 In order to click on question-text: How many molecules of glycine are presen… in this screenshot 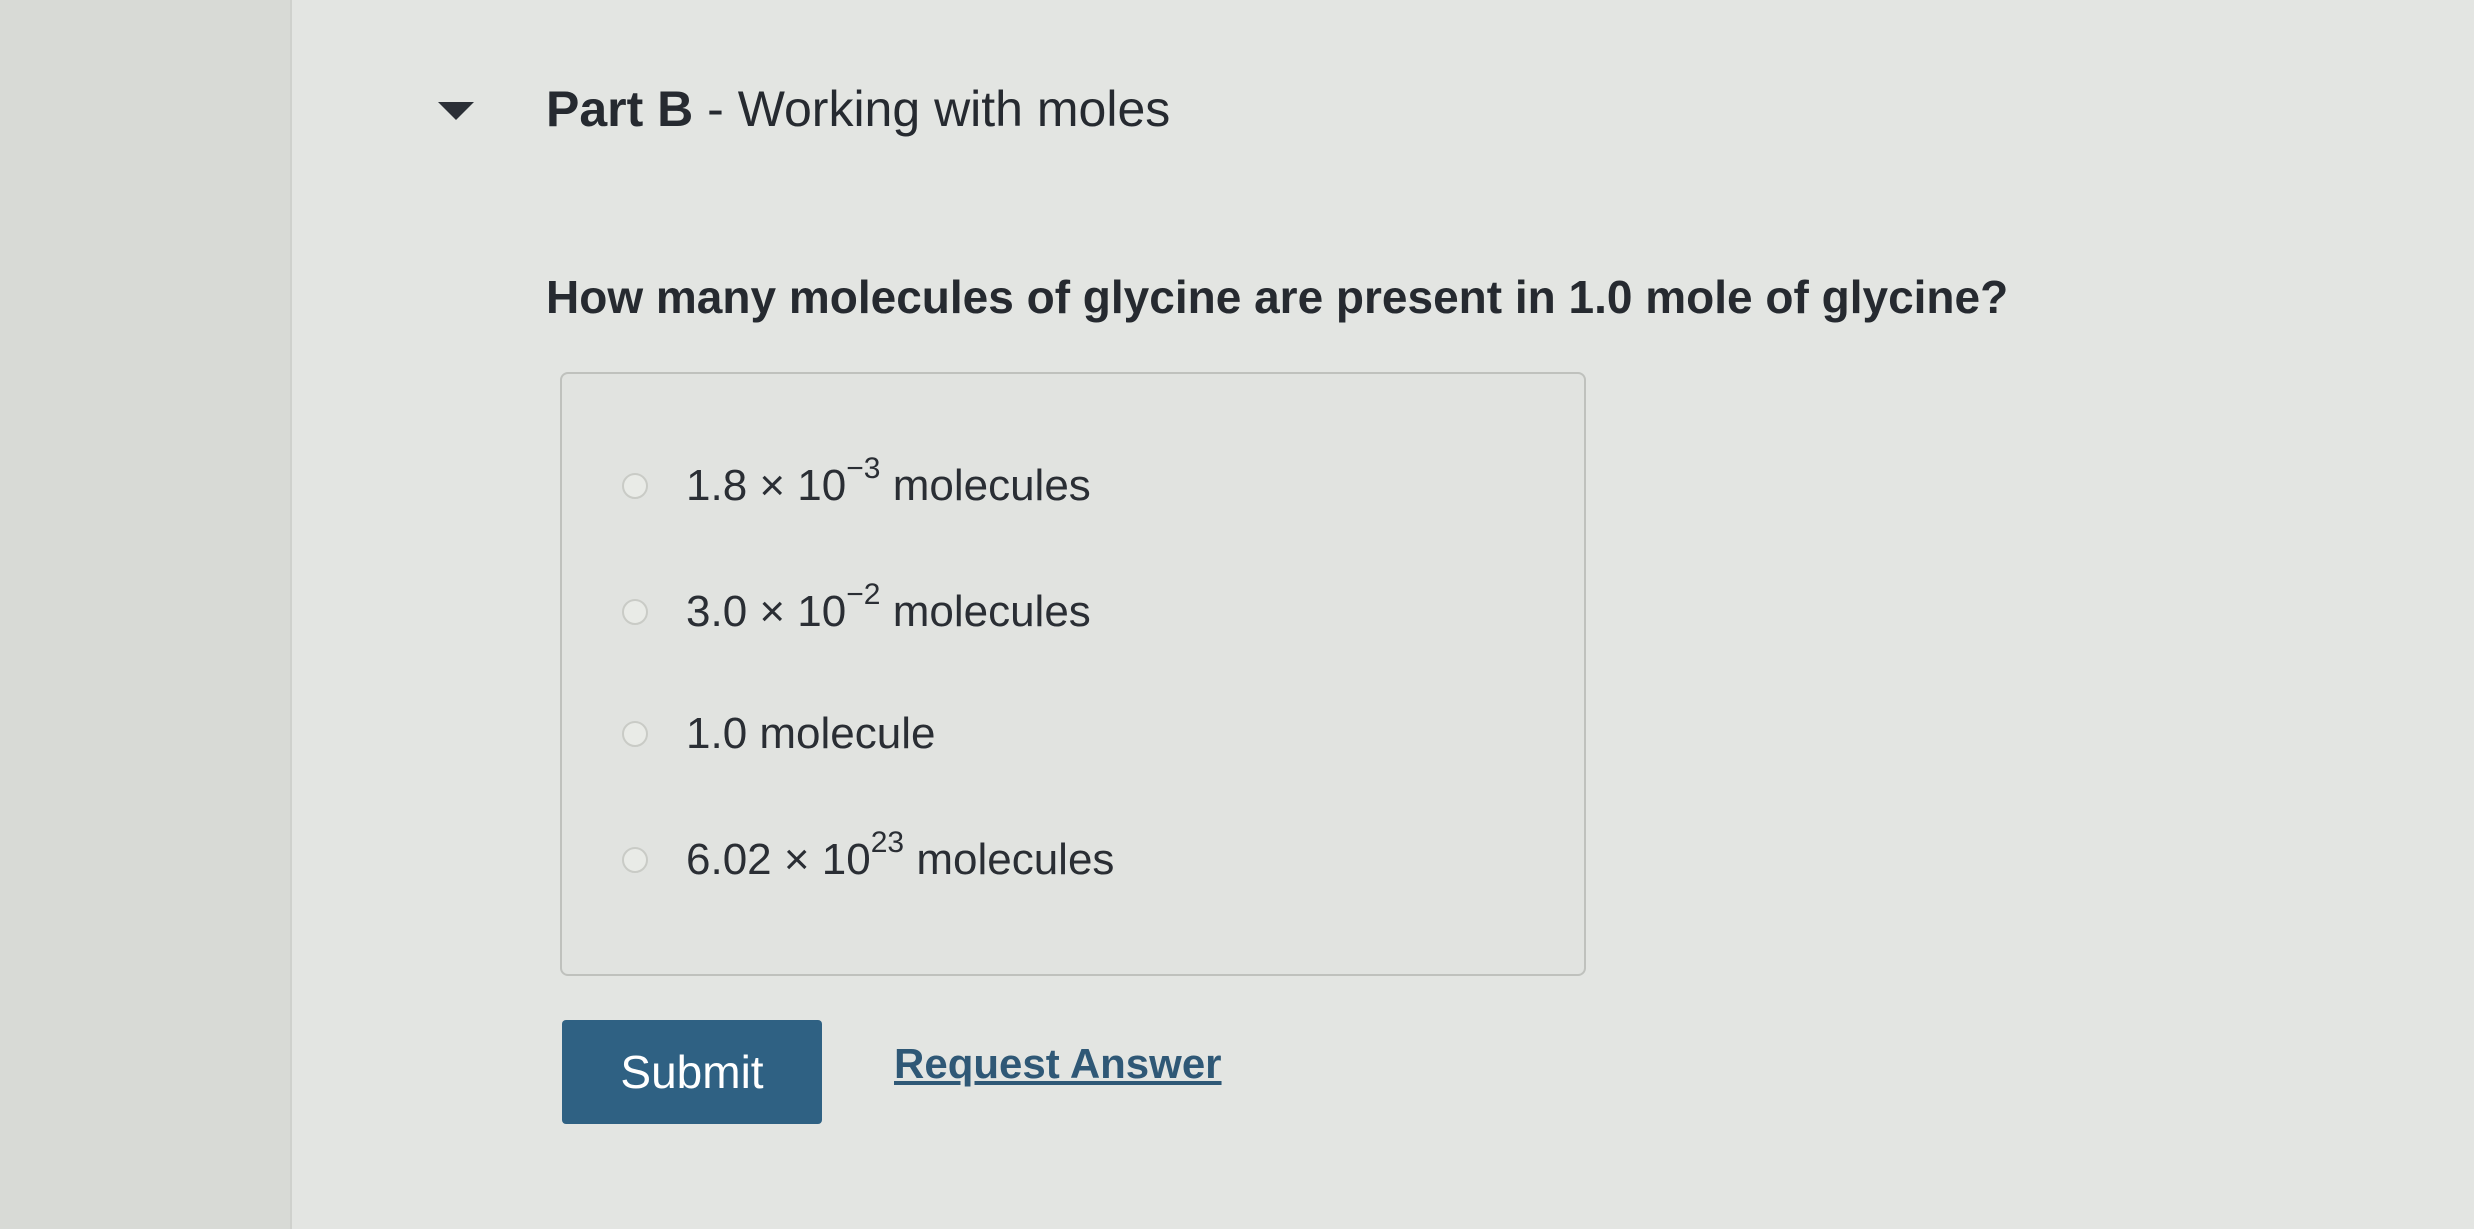, I will do `click(1277, 297)`.